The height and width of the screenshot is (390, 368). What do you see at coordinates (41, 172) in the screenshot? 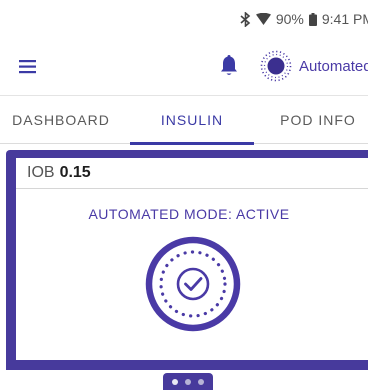
I see `iob-label: IOB` at bounding box center [41, 172].